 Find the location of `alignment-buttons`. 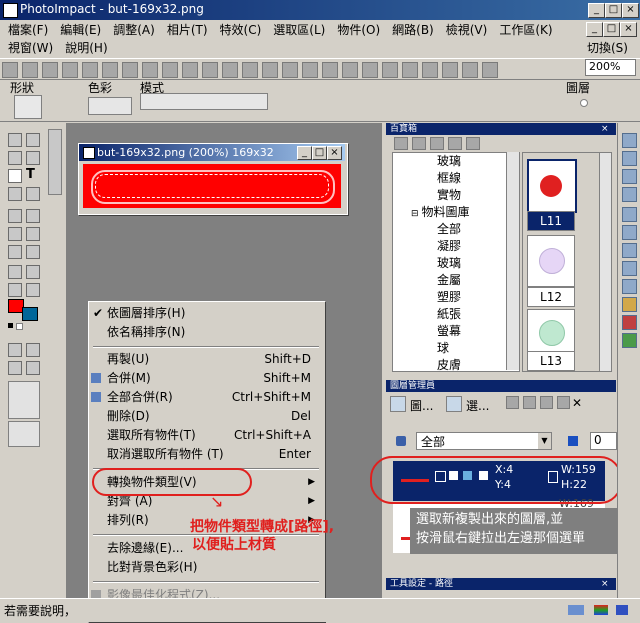

alignment-buttons is located at coordinates (24, 434).